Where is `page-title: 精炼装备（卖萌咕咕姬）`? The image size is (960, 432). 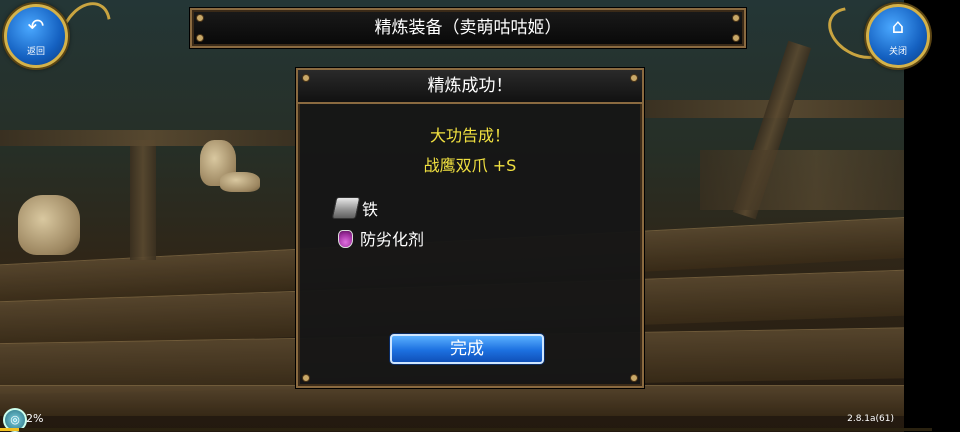 page-title: 精炼装备（卖萌咕咕姬） is located at coordinates (468, 28).